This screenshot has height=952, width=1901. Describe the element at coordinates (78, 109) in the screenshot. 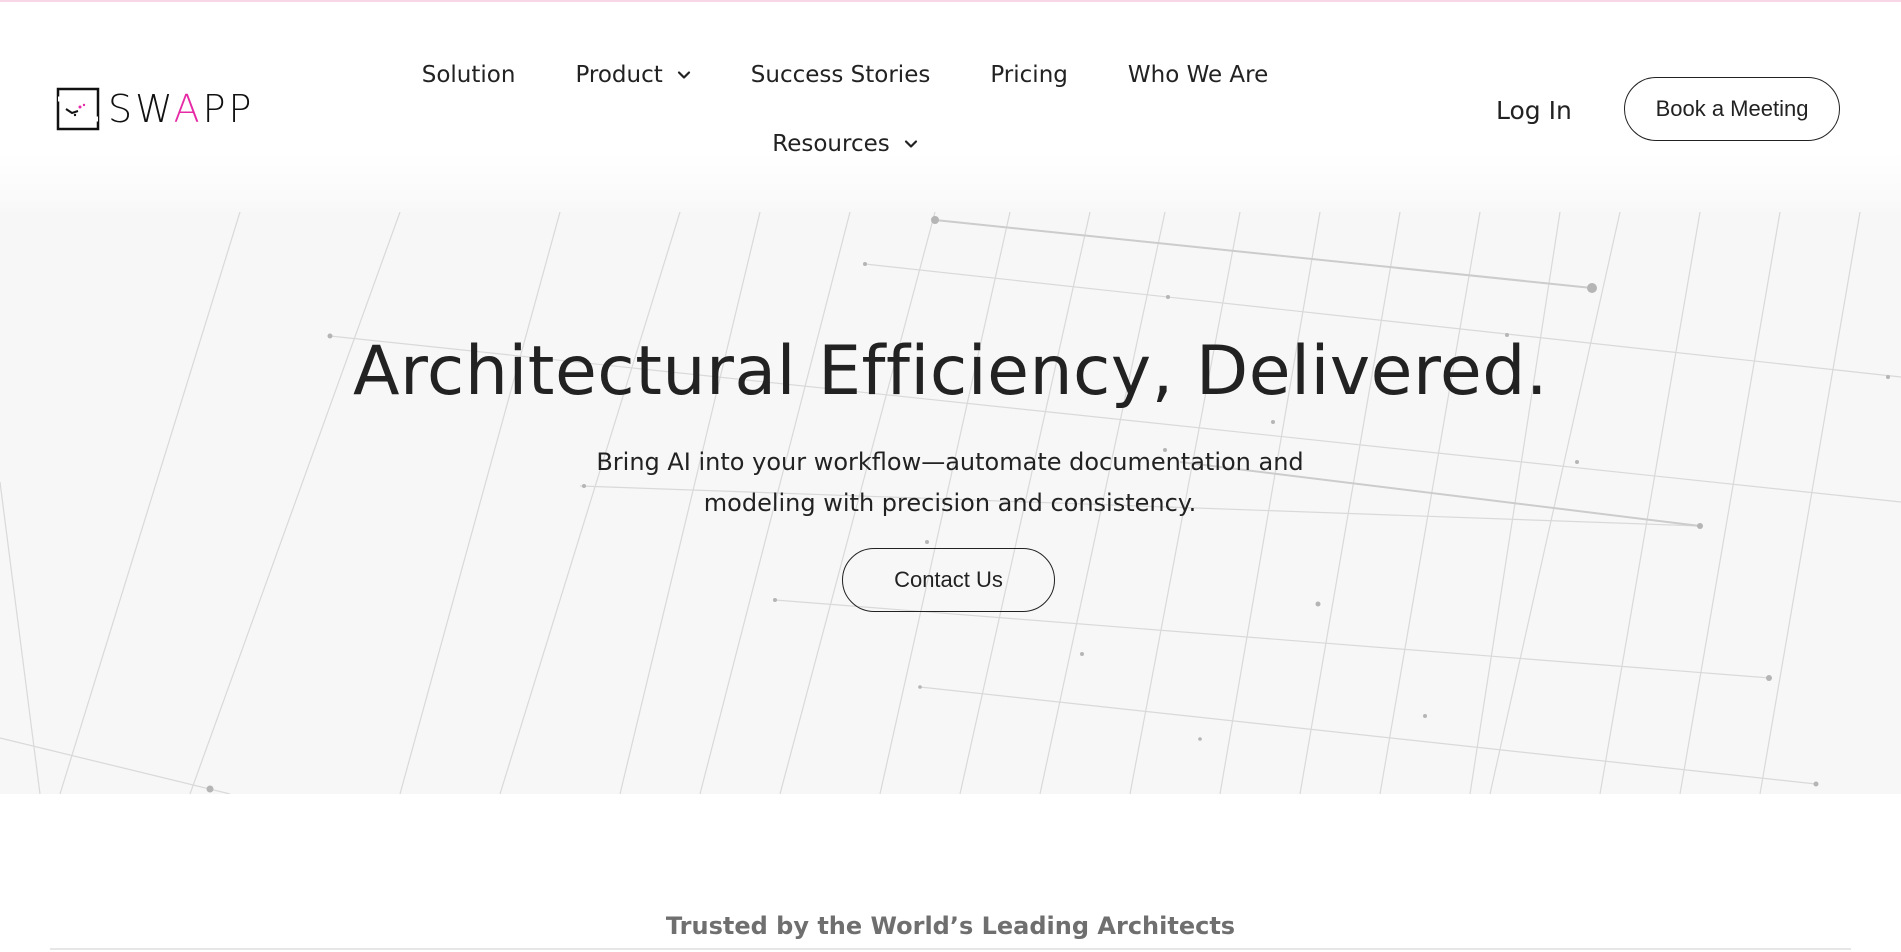

I see `swapp-logo-icon` at that location.